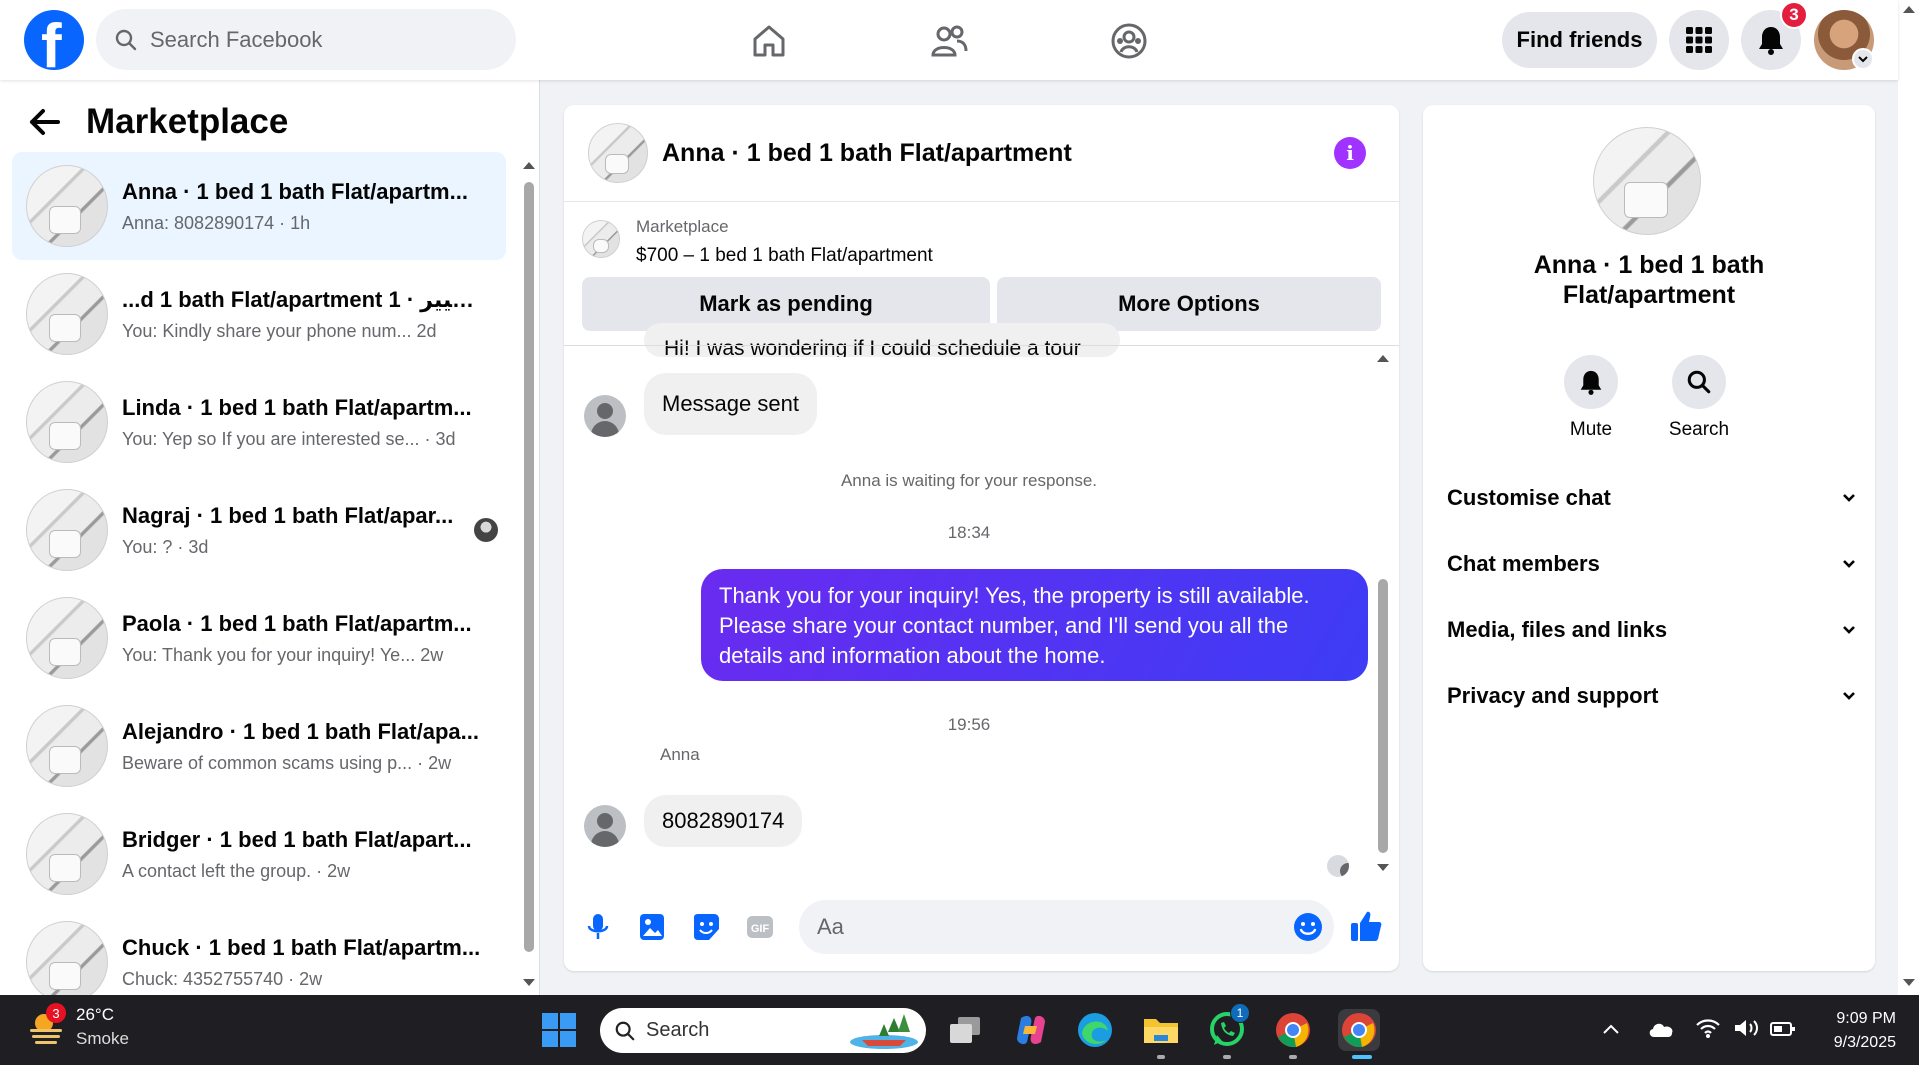  Describe the element at coordinates (300, 39) in the screenshot. I see `facebook-search-input` at that location.